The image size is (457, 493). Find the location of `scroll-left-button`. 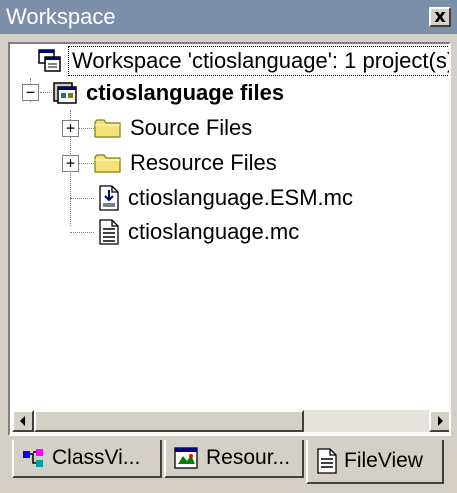

scroll-left-button is located at coordinates (23, 421).